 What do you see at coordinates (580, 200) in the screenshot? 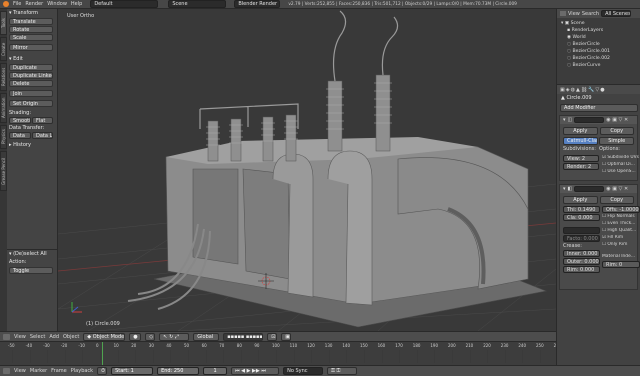
I see `solidify-apply-button: Apply` at bounding box center [580, 200].